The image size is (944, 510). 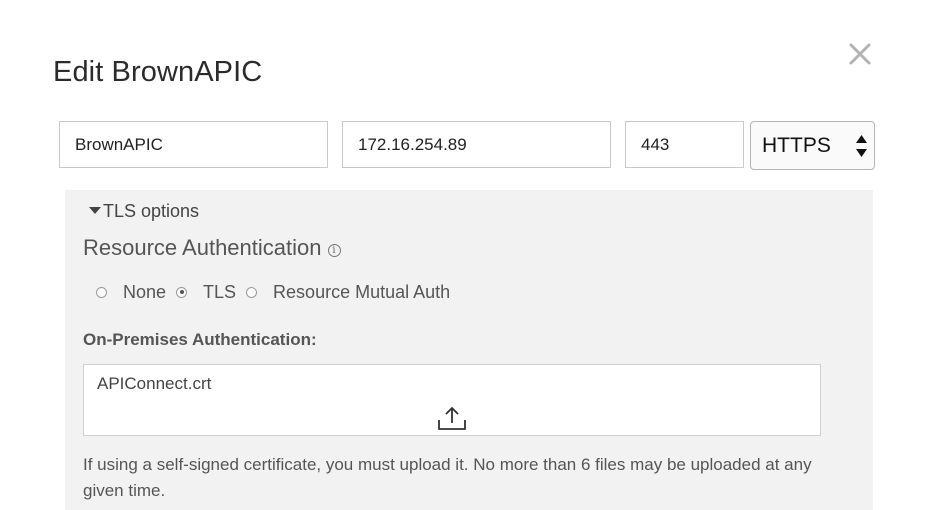 I want to click on host-input, so click(x=476, y=144).